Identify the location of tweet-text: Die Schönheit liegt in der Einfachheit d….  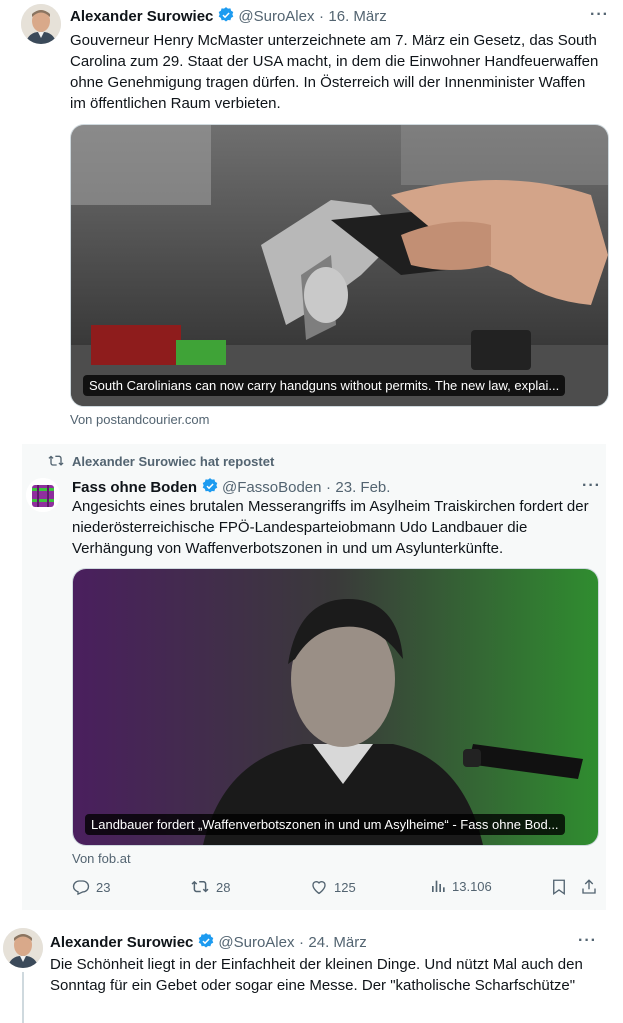
(316, 975).